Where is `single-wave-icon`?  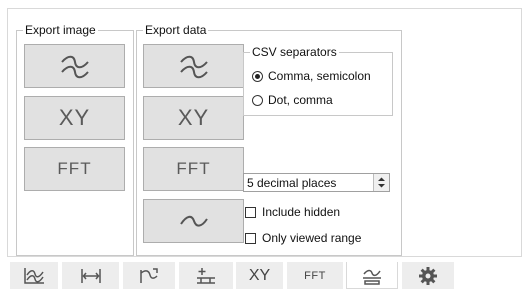
single-wave-icon is located at coordinates (193, 221).